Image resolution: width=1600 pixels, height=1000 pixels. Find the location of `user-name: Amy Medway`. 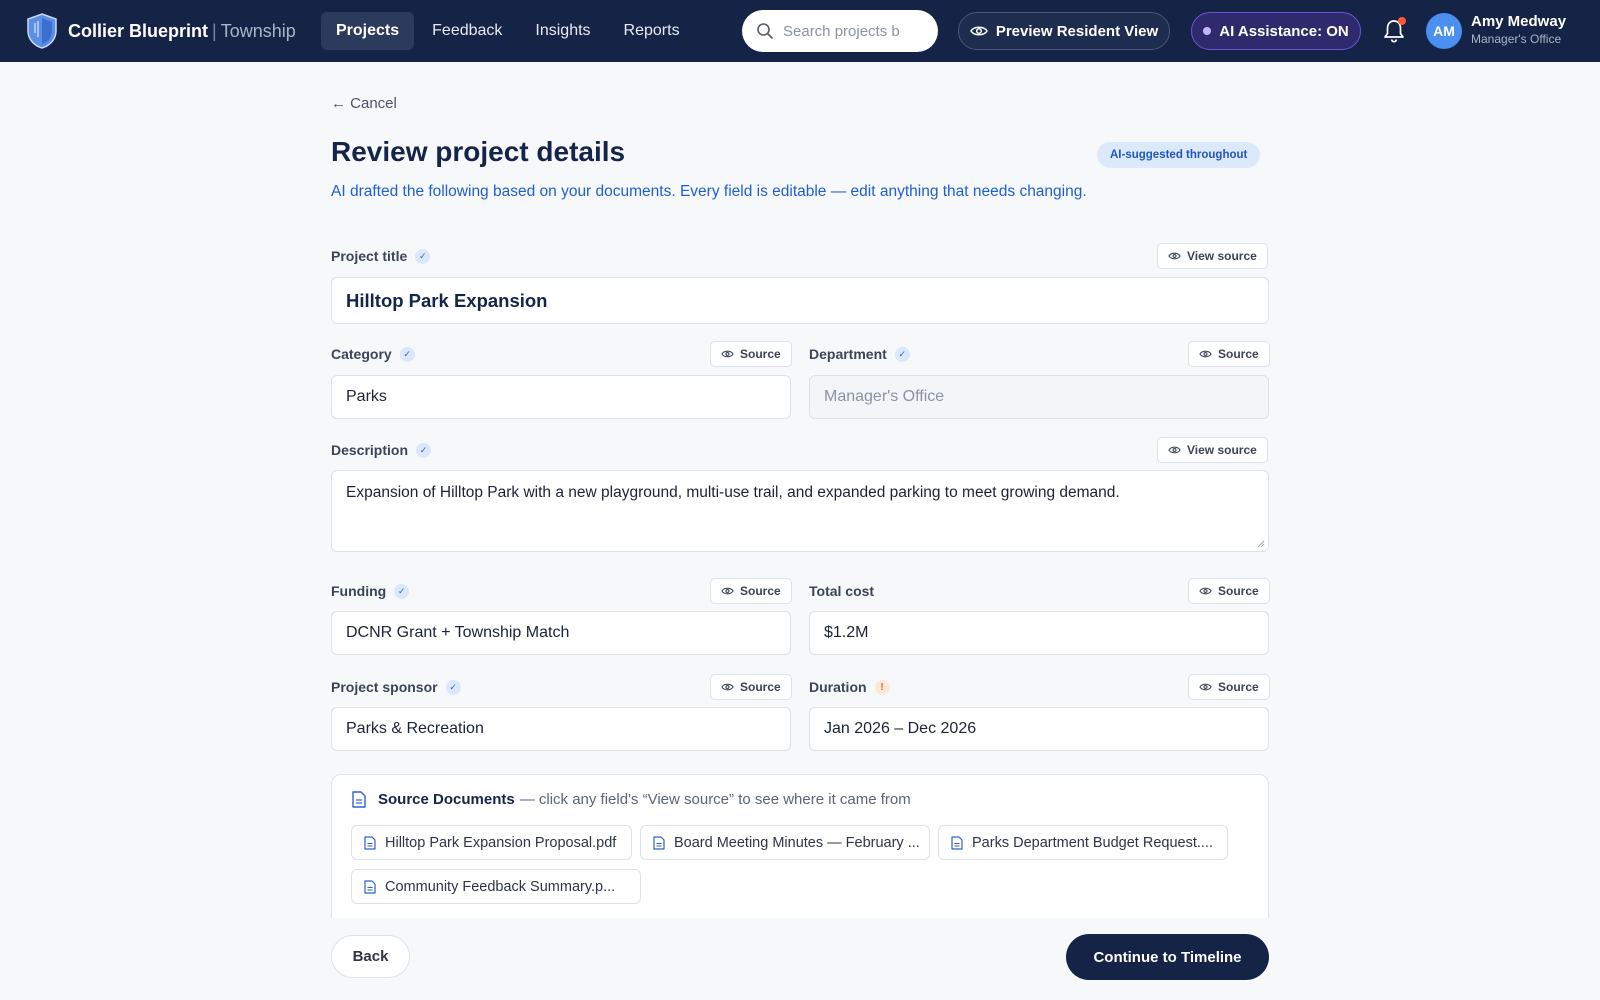

user-name: Amy Medway is located at coordinates (1519, 21).